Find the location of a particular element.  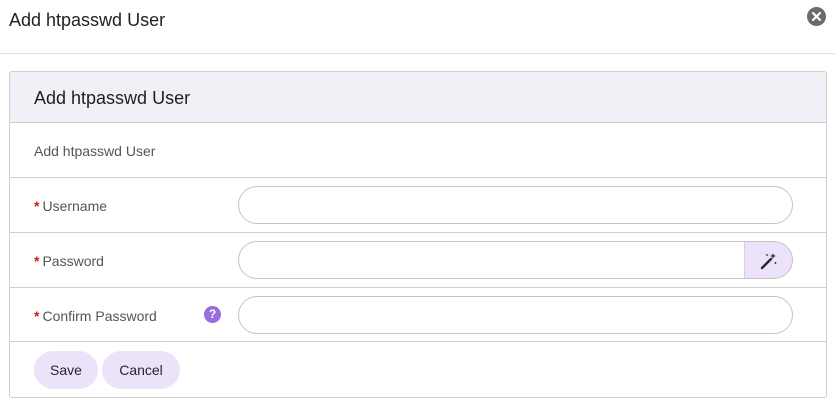

password-label: * Password is located at coordinates (69, 261).